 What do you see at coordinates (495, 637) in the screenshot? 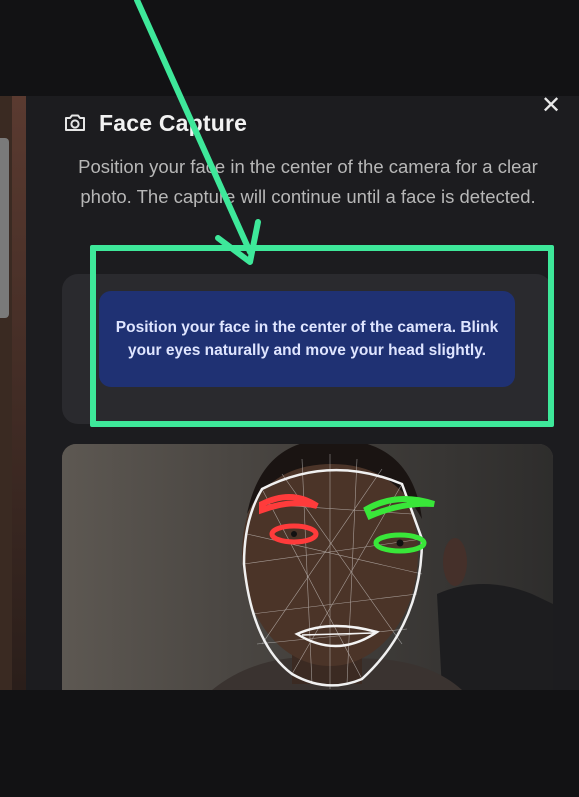
I see `chair-shape` at bounding box center [495, 637].